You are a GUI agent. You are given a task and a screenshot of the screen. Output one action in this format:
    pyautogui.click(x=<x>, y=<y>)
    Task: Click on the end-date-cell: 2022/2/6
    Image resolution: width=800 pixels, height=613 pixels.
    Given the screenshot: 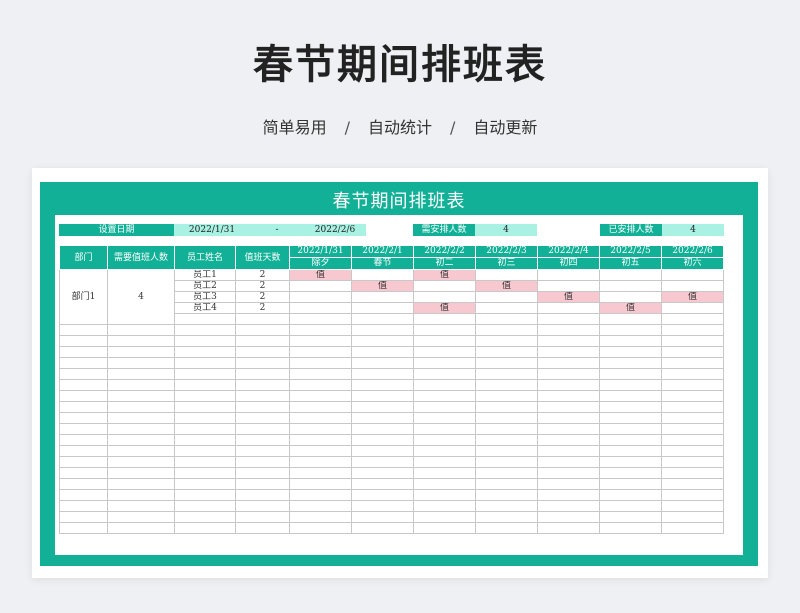 What is the action you would take?
    pyautogui.click(x=335, y=230)
    